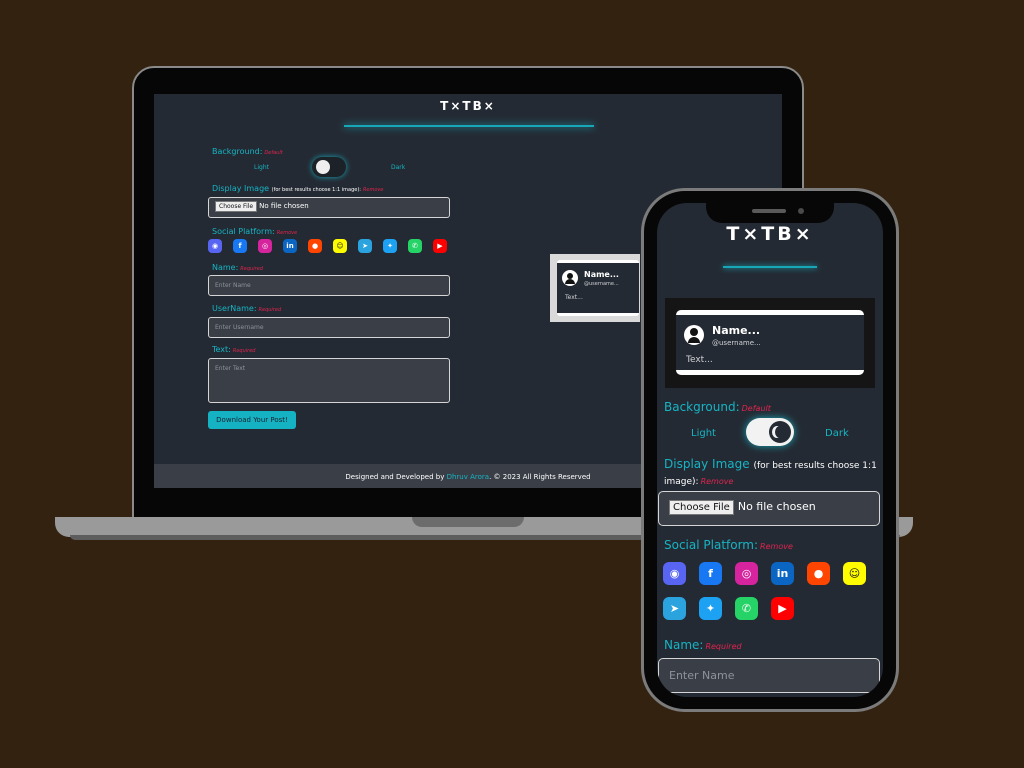 The image size is (1024, 768). Describe the element at coordinates (323, 167) in the screenshot. I see `toggle-knob` at that location.